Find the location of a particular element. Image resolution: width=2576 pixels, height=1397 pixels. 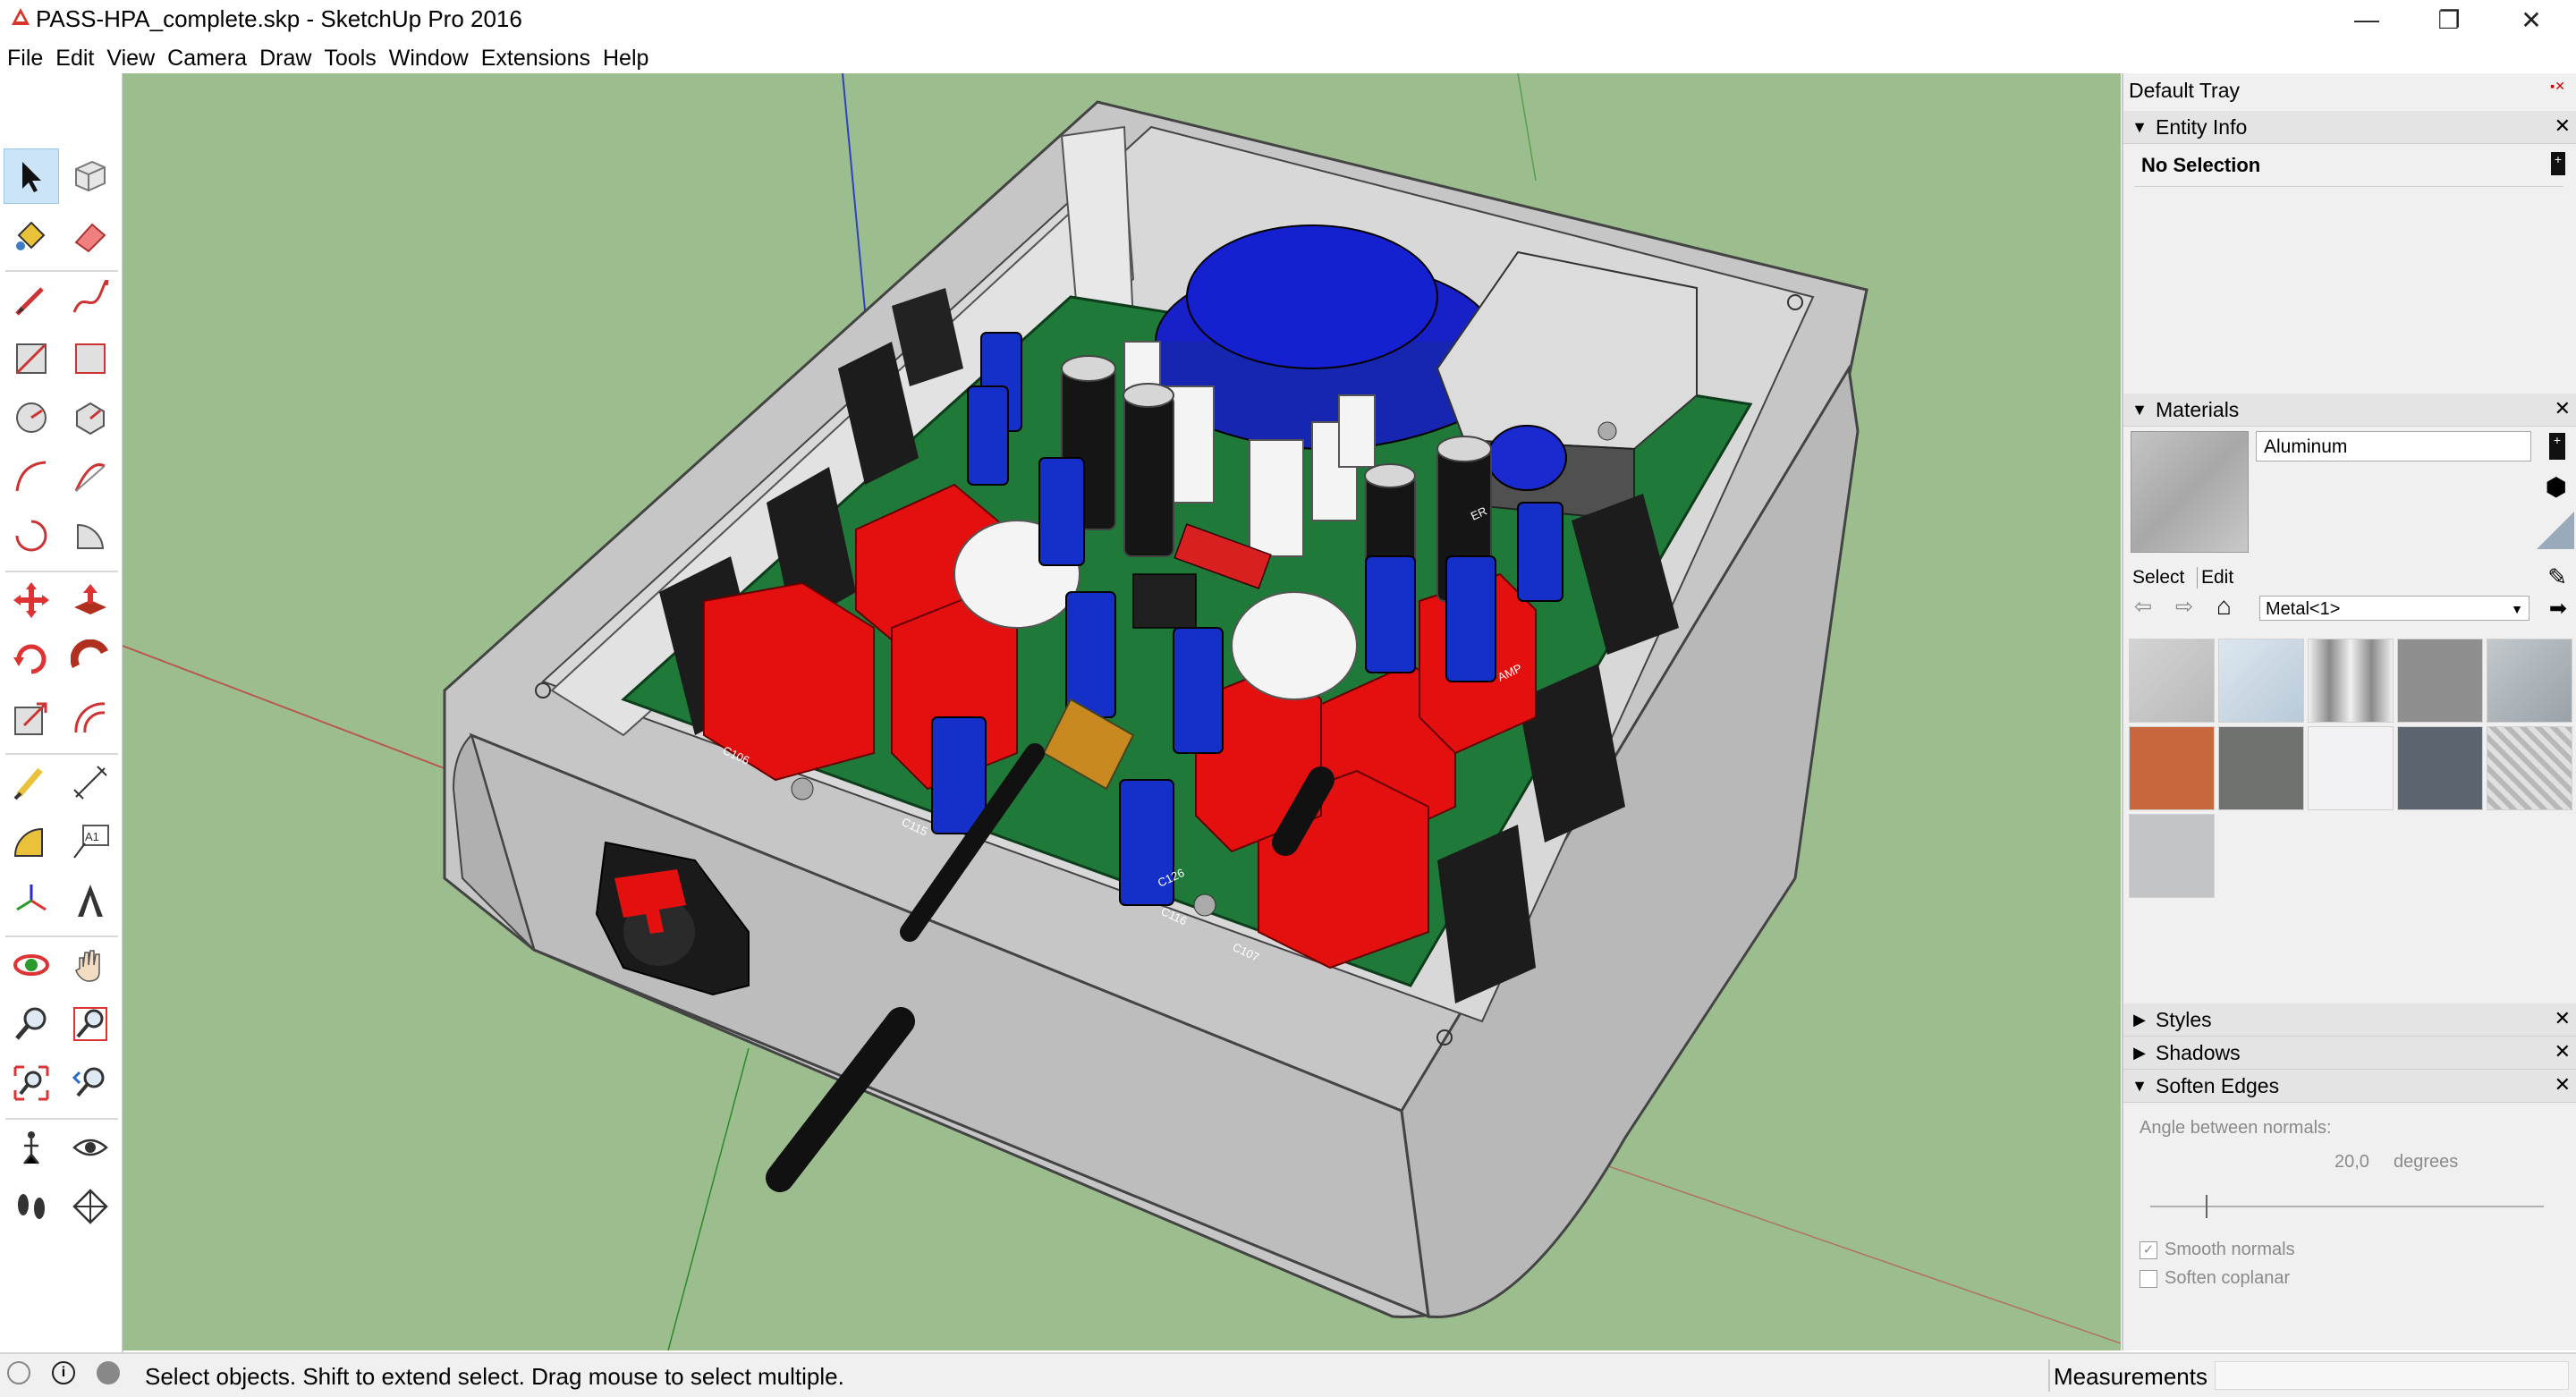

eyedropper-icon: ✎ is located at coordinates (2557, 577).